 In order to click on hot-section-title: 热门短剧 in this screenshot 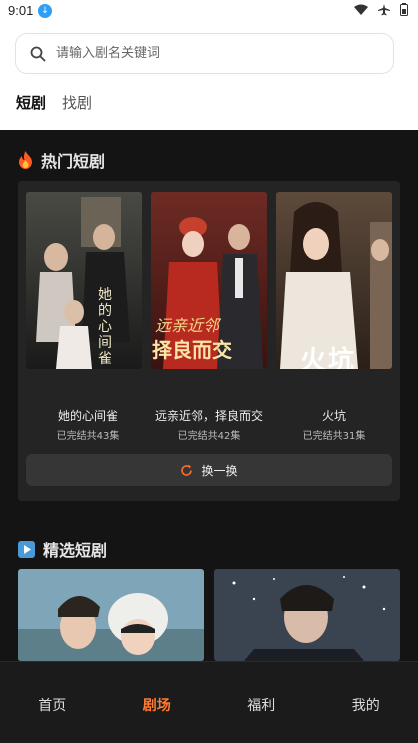, I will do `click(61, 160)`.